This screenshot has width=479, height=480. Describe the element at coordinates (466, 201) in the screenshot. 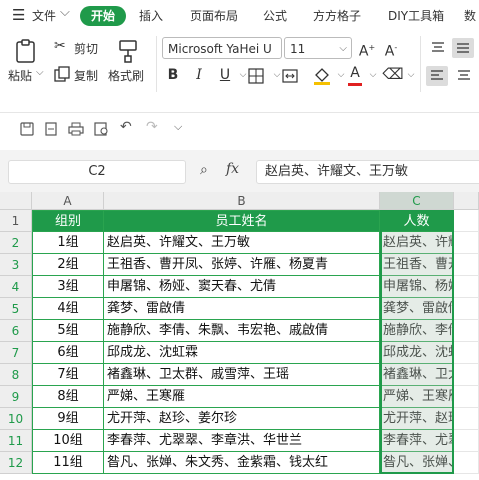

I see `column-header-d` at that location.